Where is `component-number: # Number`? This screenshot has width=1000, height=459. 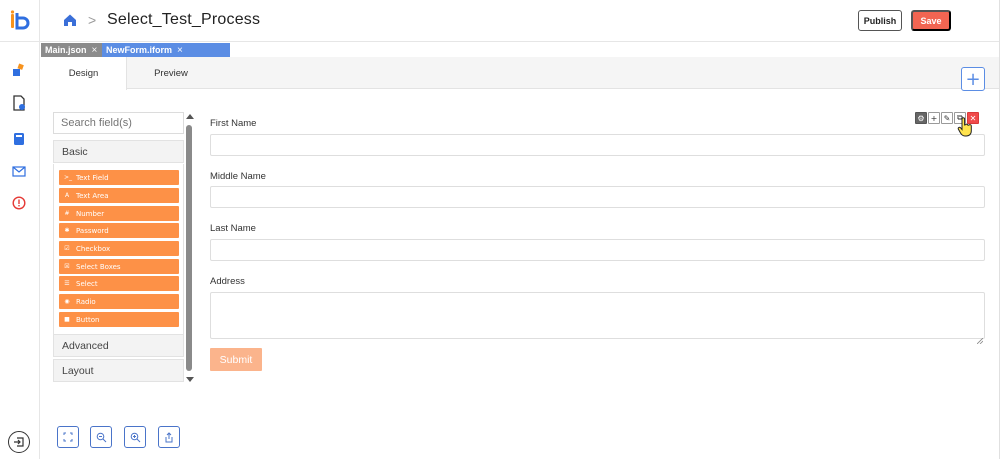 component-number: # Number is located at coordinates (119, 213).